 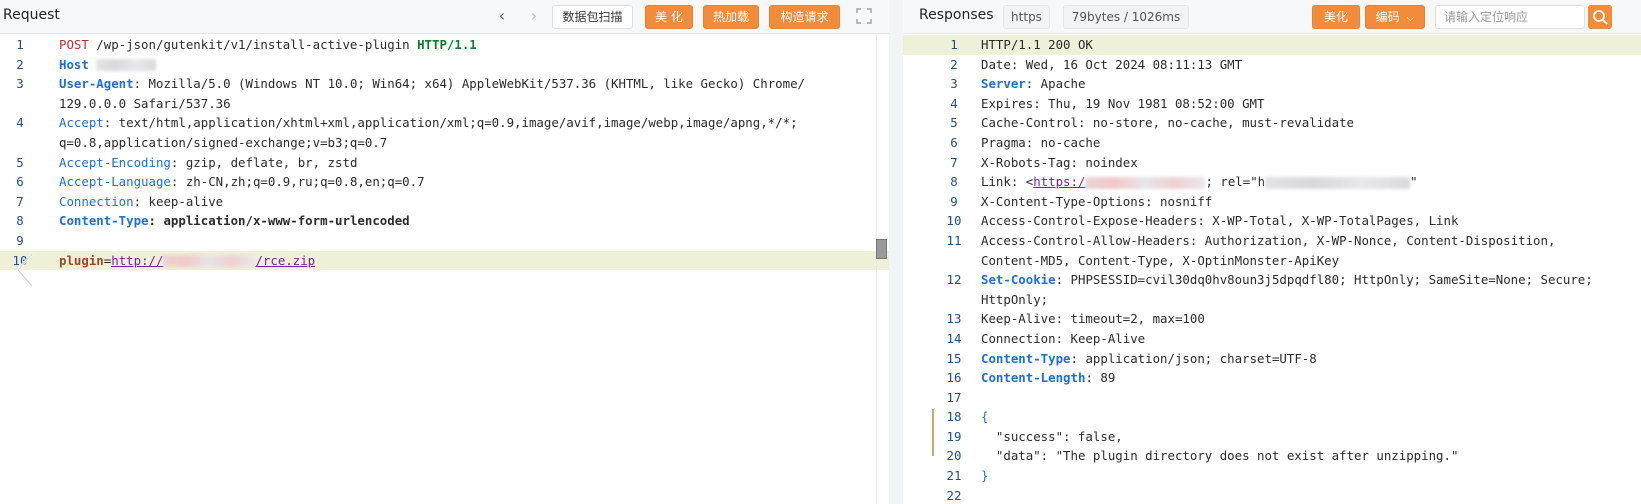 What do you see at coordinates (1112, 64) in the screenshot?
I see `code-token: Date: Wed, 16 Oct 2024 08:11:13 GMT` at bounding box center [1112, 64].